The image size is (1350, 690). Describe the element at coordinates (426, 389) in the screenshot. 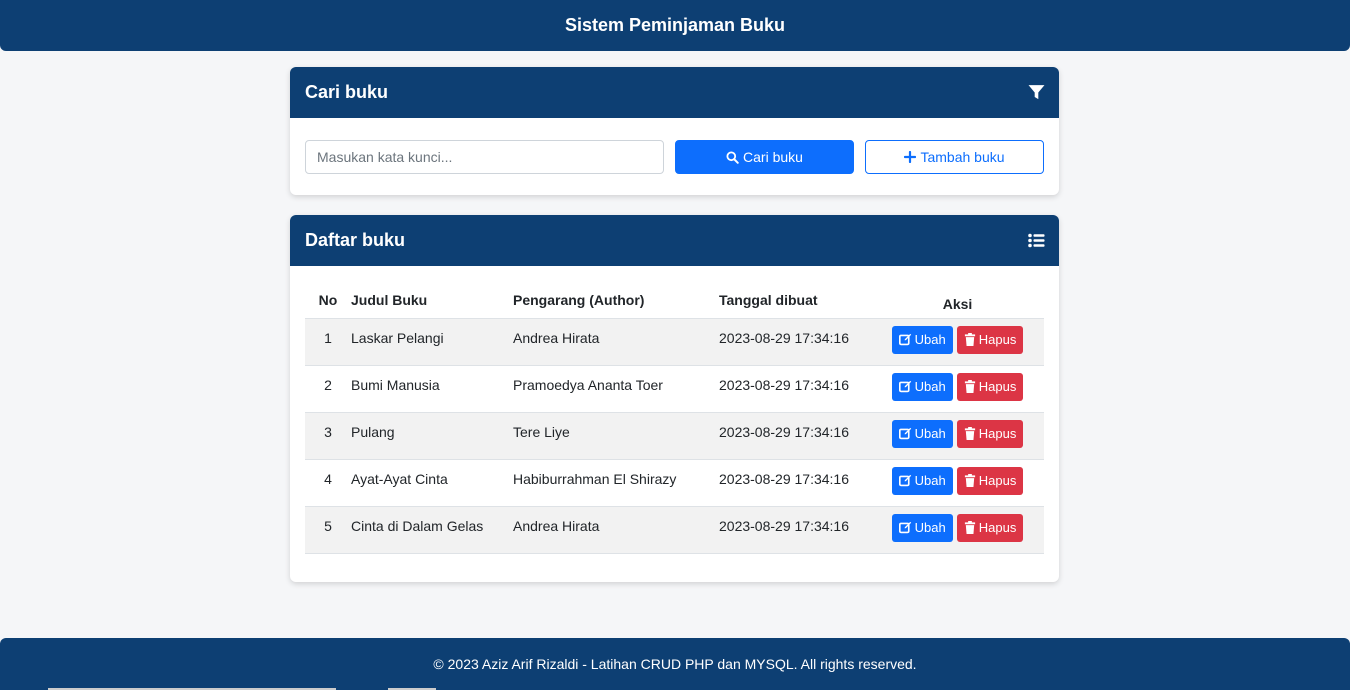

I see `cell-judul: Bumi Manusia` at that location.